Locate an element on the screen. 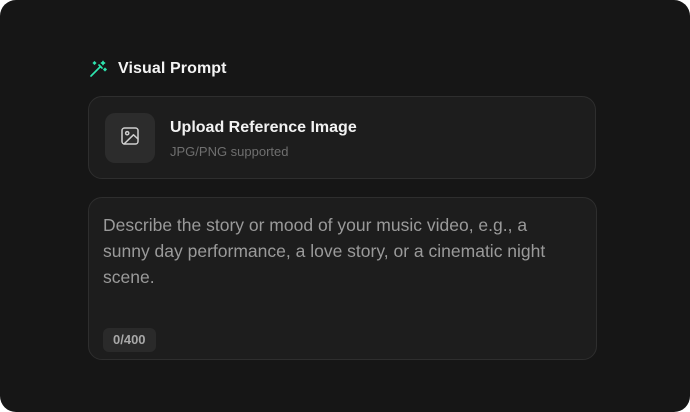  upload-title: Upload Reference Image is located at coordinates (263, 127).